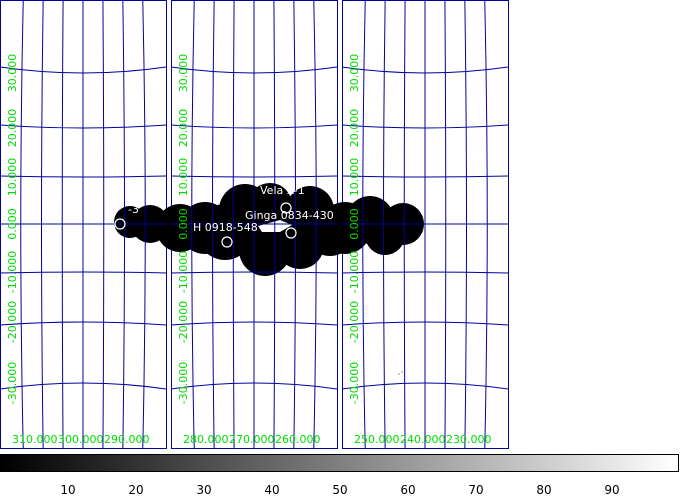 This screenshot has height=499, width=680. I want to click on colorbar-tick-label: 10, so click(68, 490).